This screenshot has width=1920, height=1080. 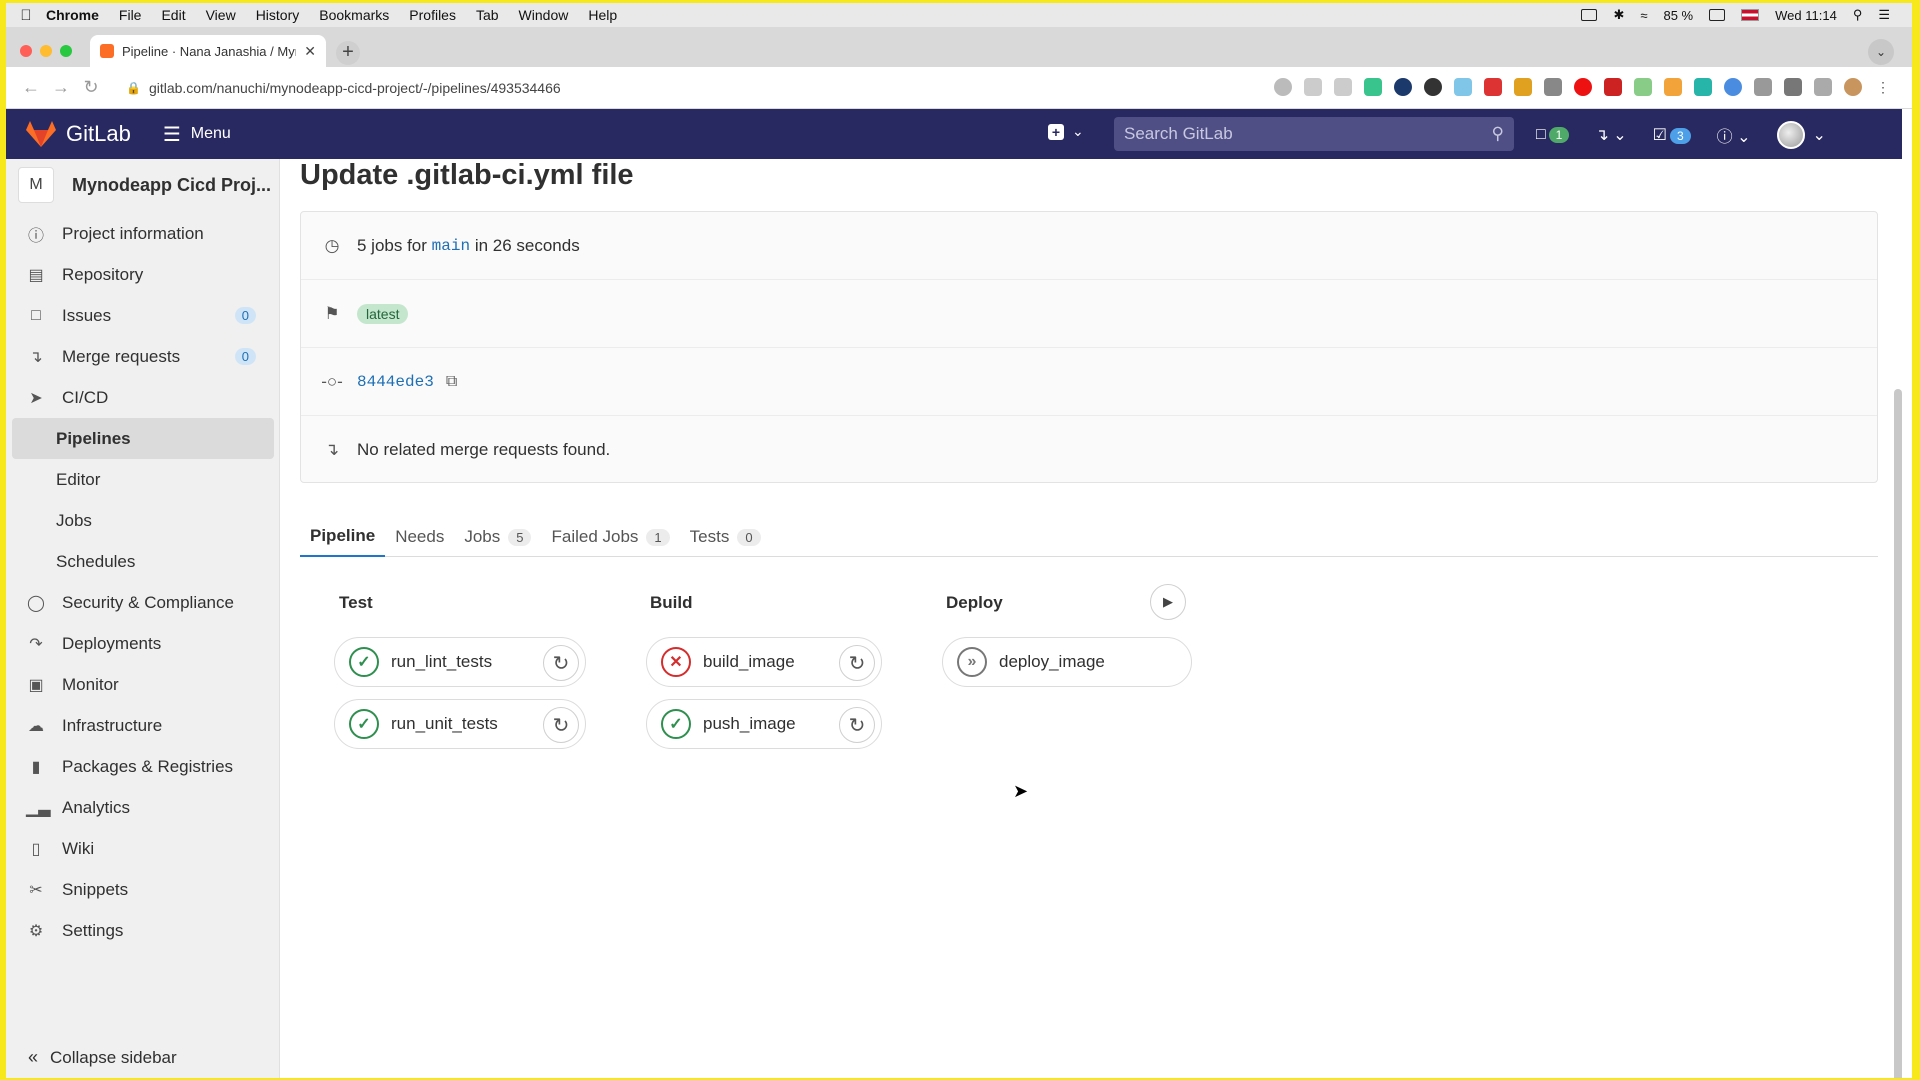 I want to click on todos-shortcut: ☑ 3, so click(x=1672, y=135).